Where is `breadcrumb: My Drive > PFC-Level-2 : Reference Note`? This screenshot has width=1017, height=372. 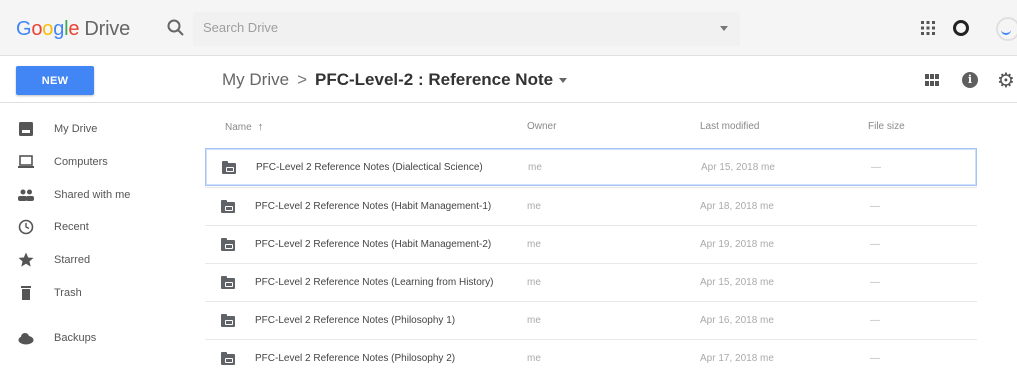 breadcrumb: My Drive > PFC-Level-2 : Reference Note is located at coordinates (395, 80).